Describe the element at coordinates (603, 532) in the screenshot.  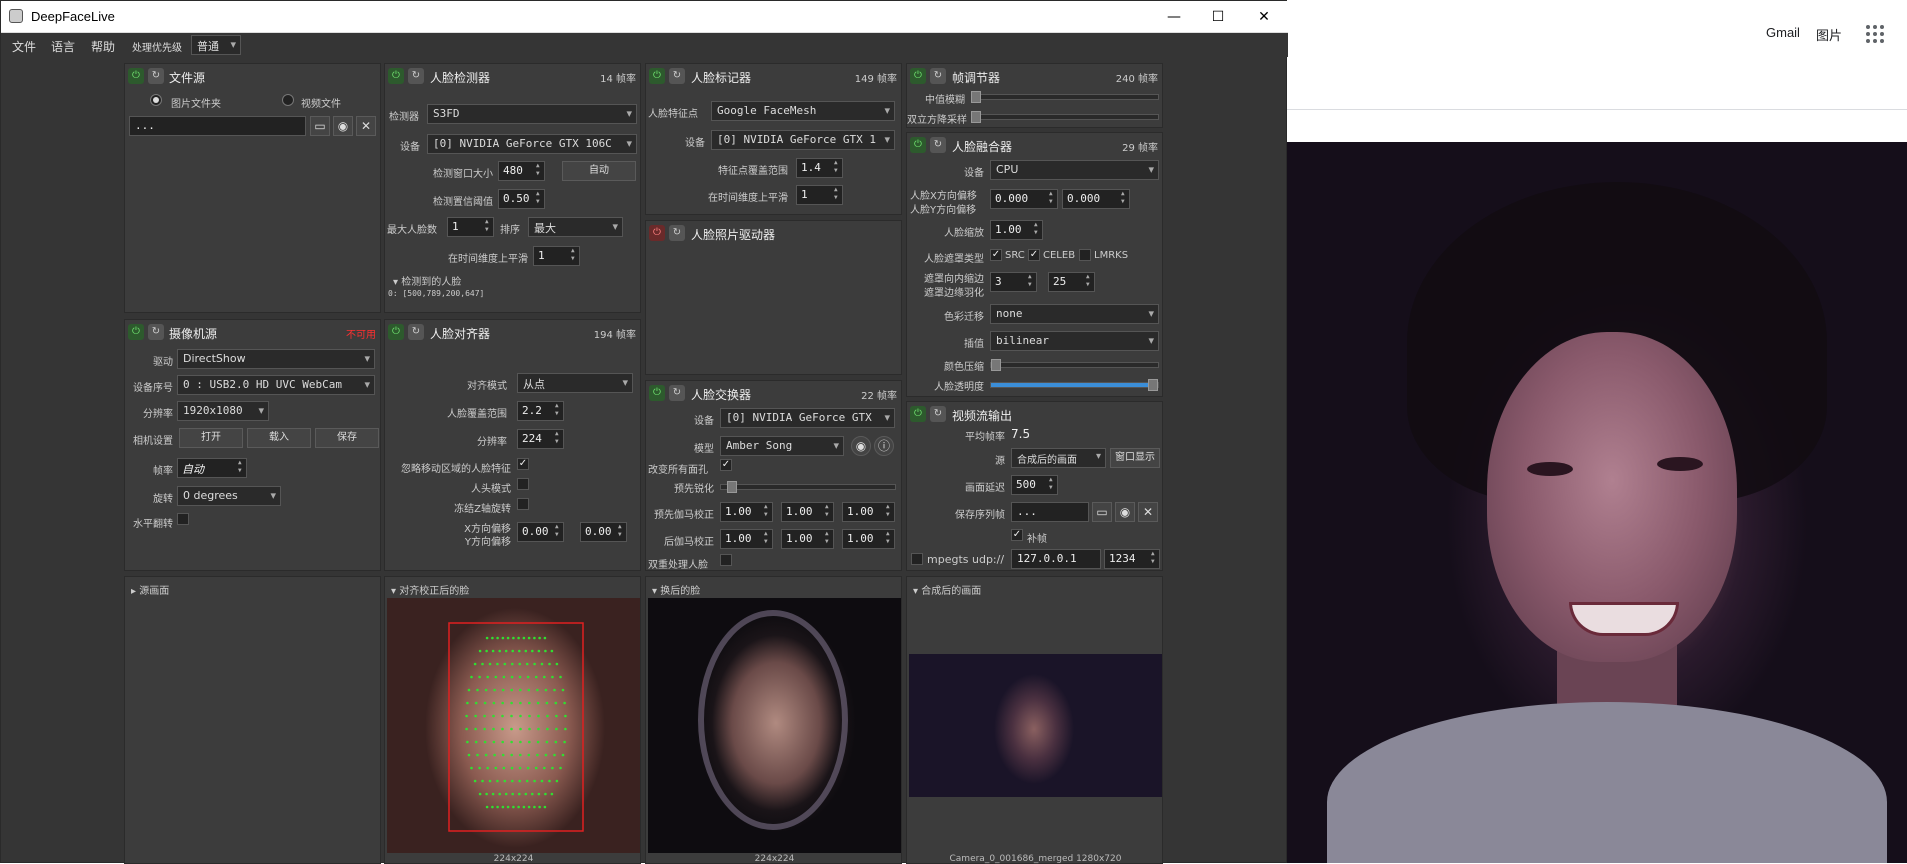
I see `aligner-yoff-spinbox: 0.00` at that location.